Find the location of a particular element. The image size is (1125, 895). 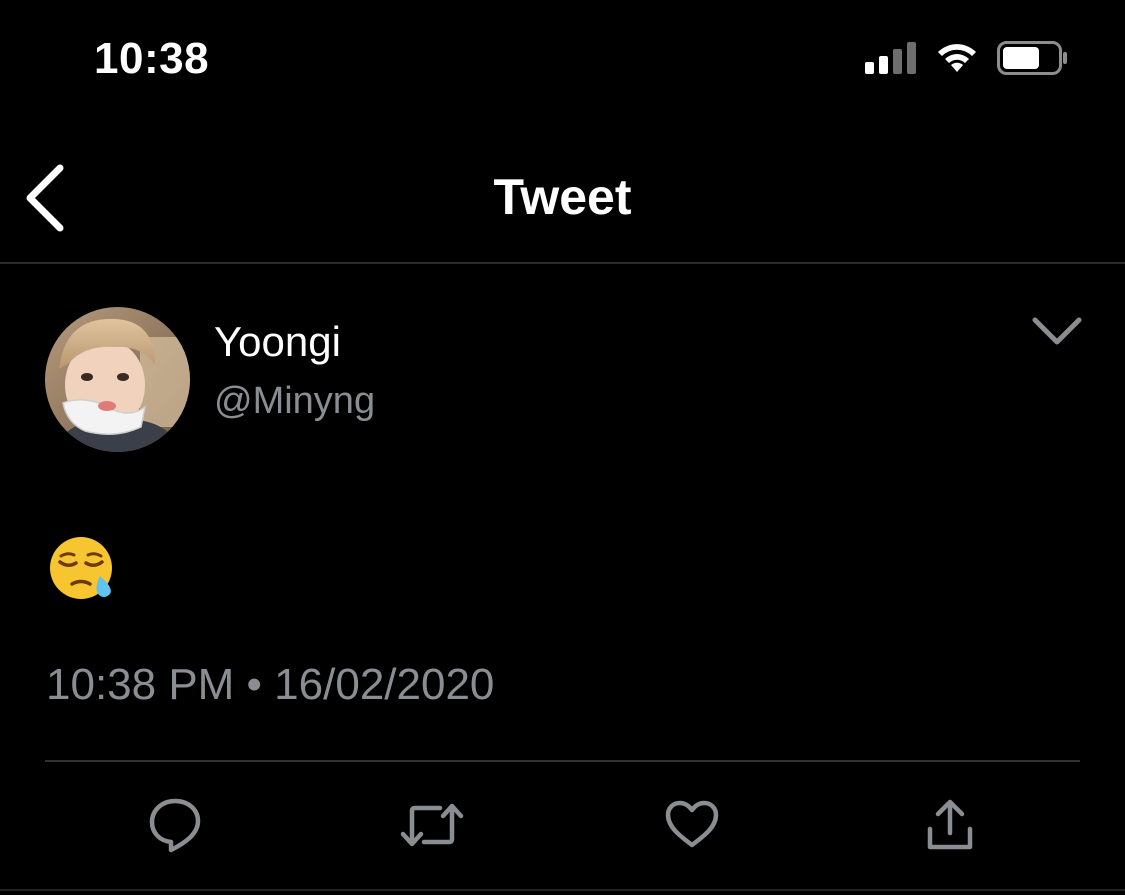

like-icon is located at coordinates (692, 825).